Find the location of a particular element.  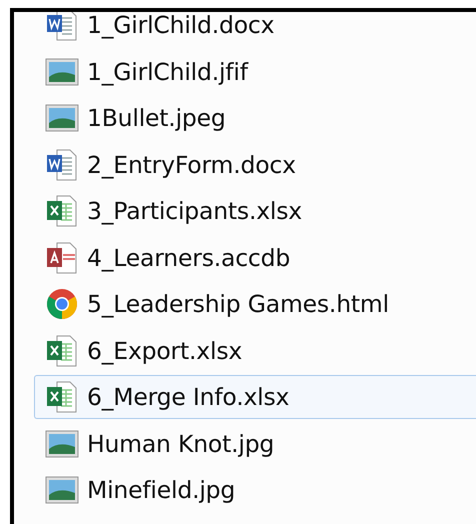

file-name: 4_Learners.accdb is located at coordinates (188, 258).